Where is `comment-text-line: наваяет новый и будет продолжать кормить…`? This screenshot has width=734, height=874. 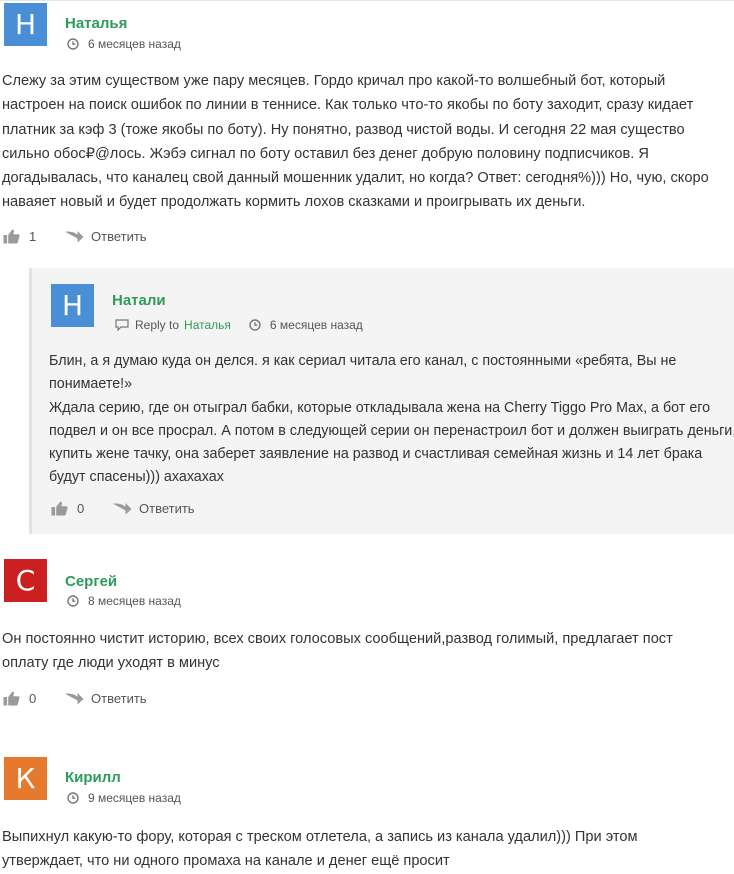 comment-text-line: наваяет новый и будет продолжать кормить… is located at coordinates (294, 202).